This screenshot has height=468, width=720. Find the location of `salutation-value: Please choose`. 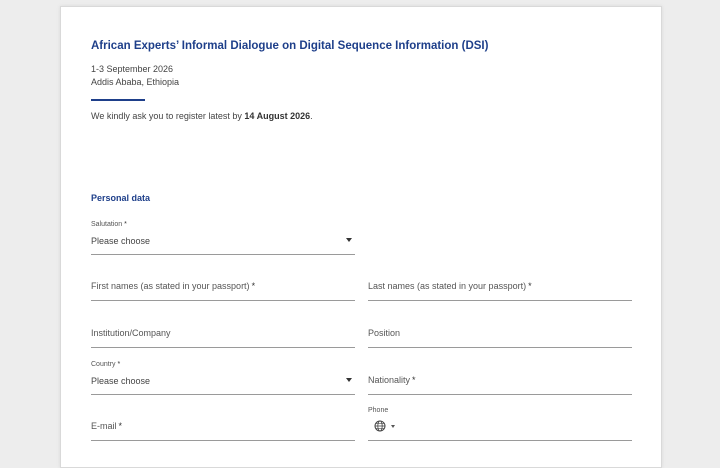

salutation-value: Please choose is located at coordinates (121, 241).